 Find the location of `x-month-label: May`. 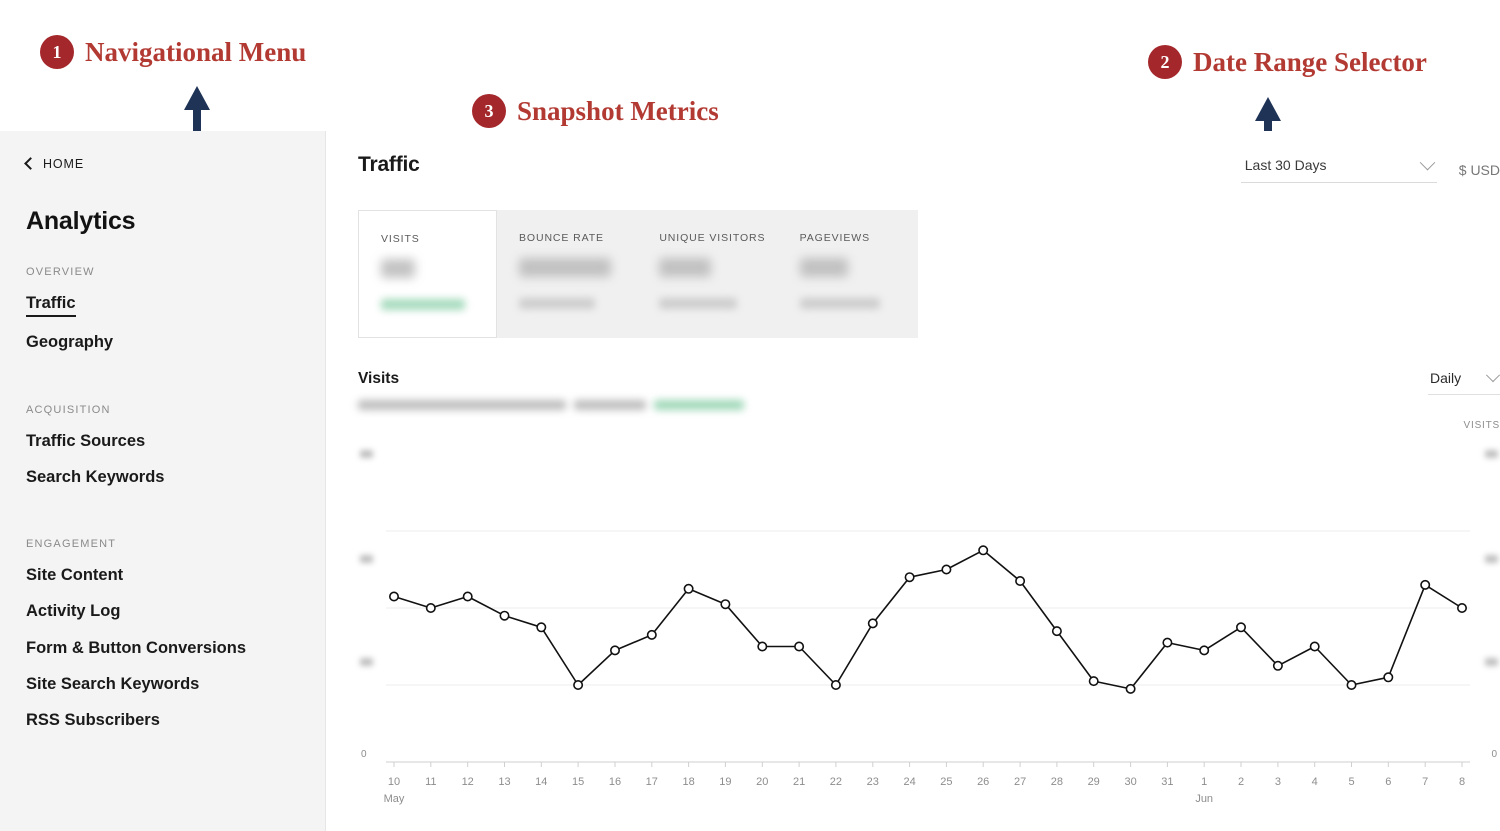

x-month-label: May is located at coordinates (394, 799).